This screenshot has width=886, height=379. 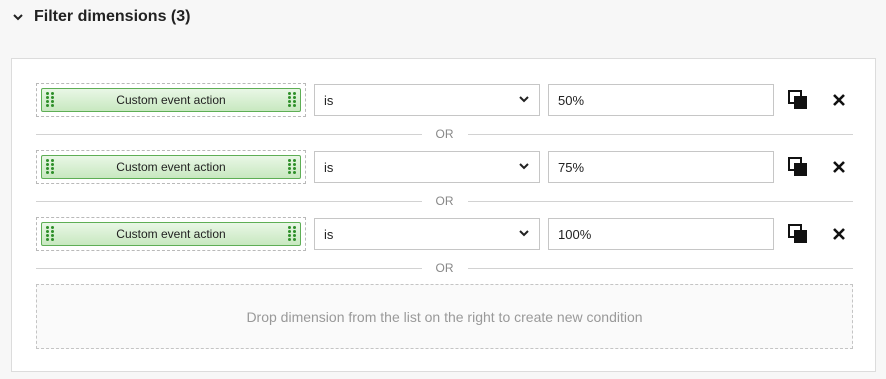 I want to click on value-text: 50%, so click(x=571, y=100).